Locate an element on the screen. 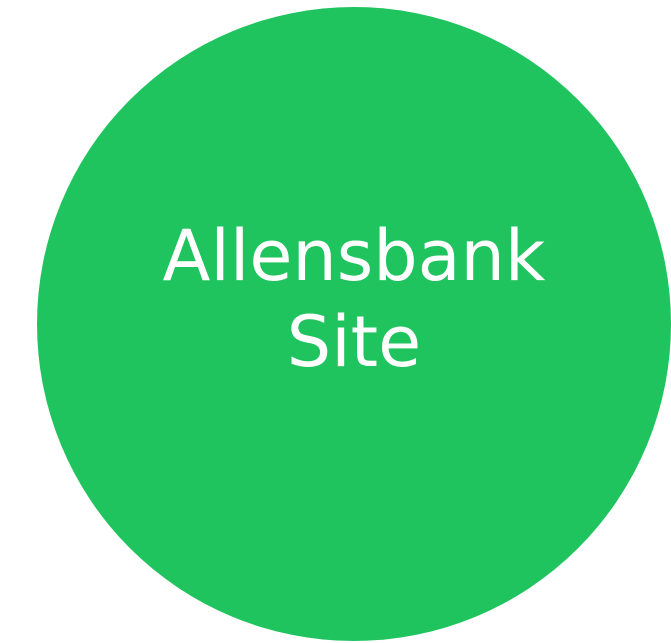 This screenshot has height=643, width=671. site-label-line-1: Allensbank is located at coordinates (354, 256).